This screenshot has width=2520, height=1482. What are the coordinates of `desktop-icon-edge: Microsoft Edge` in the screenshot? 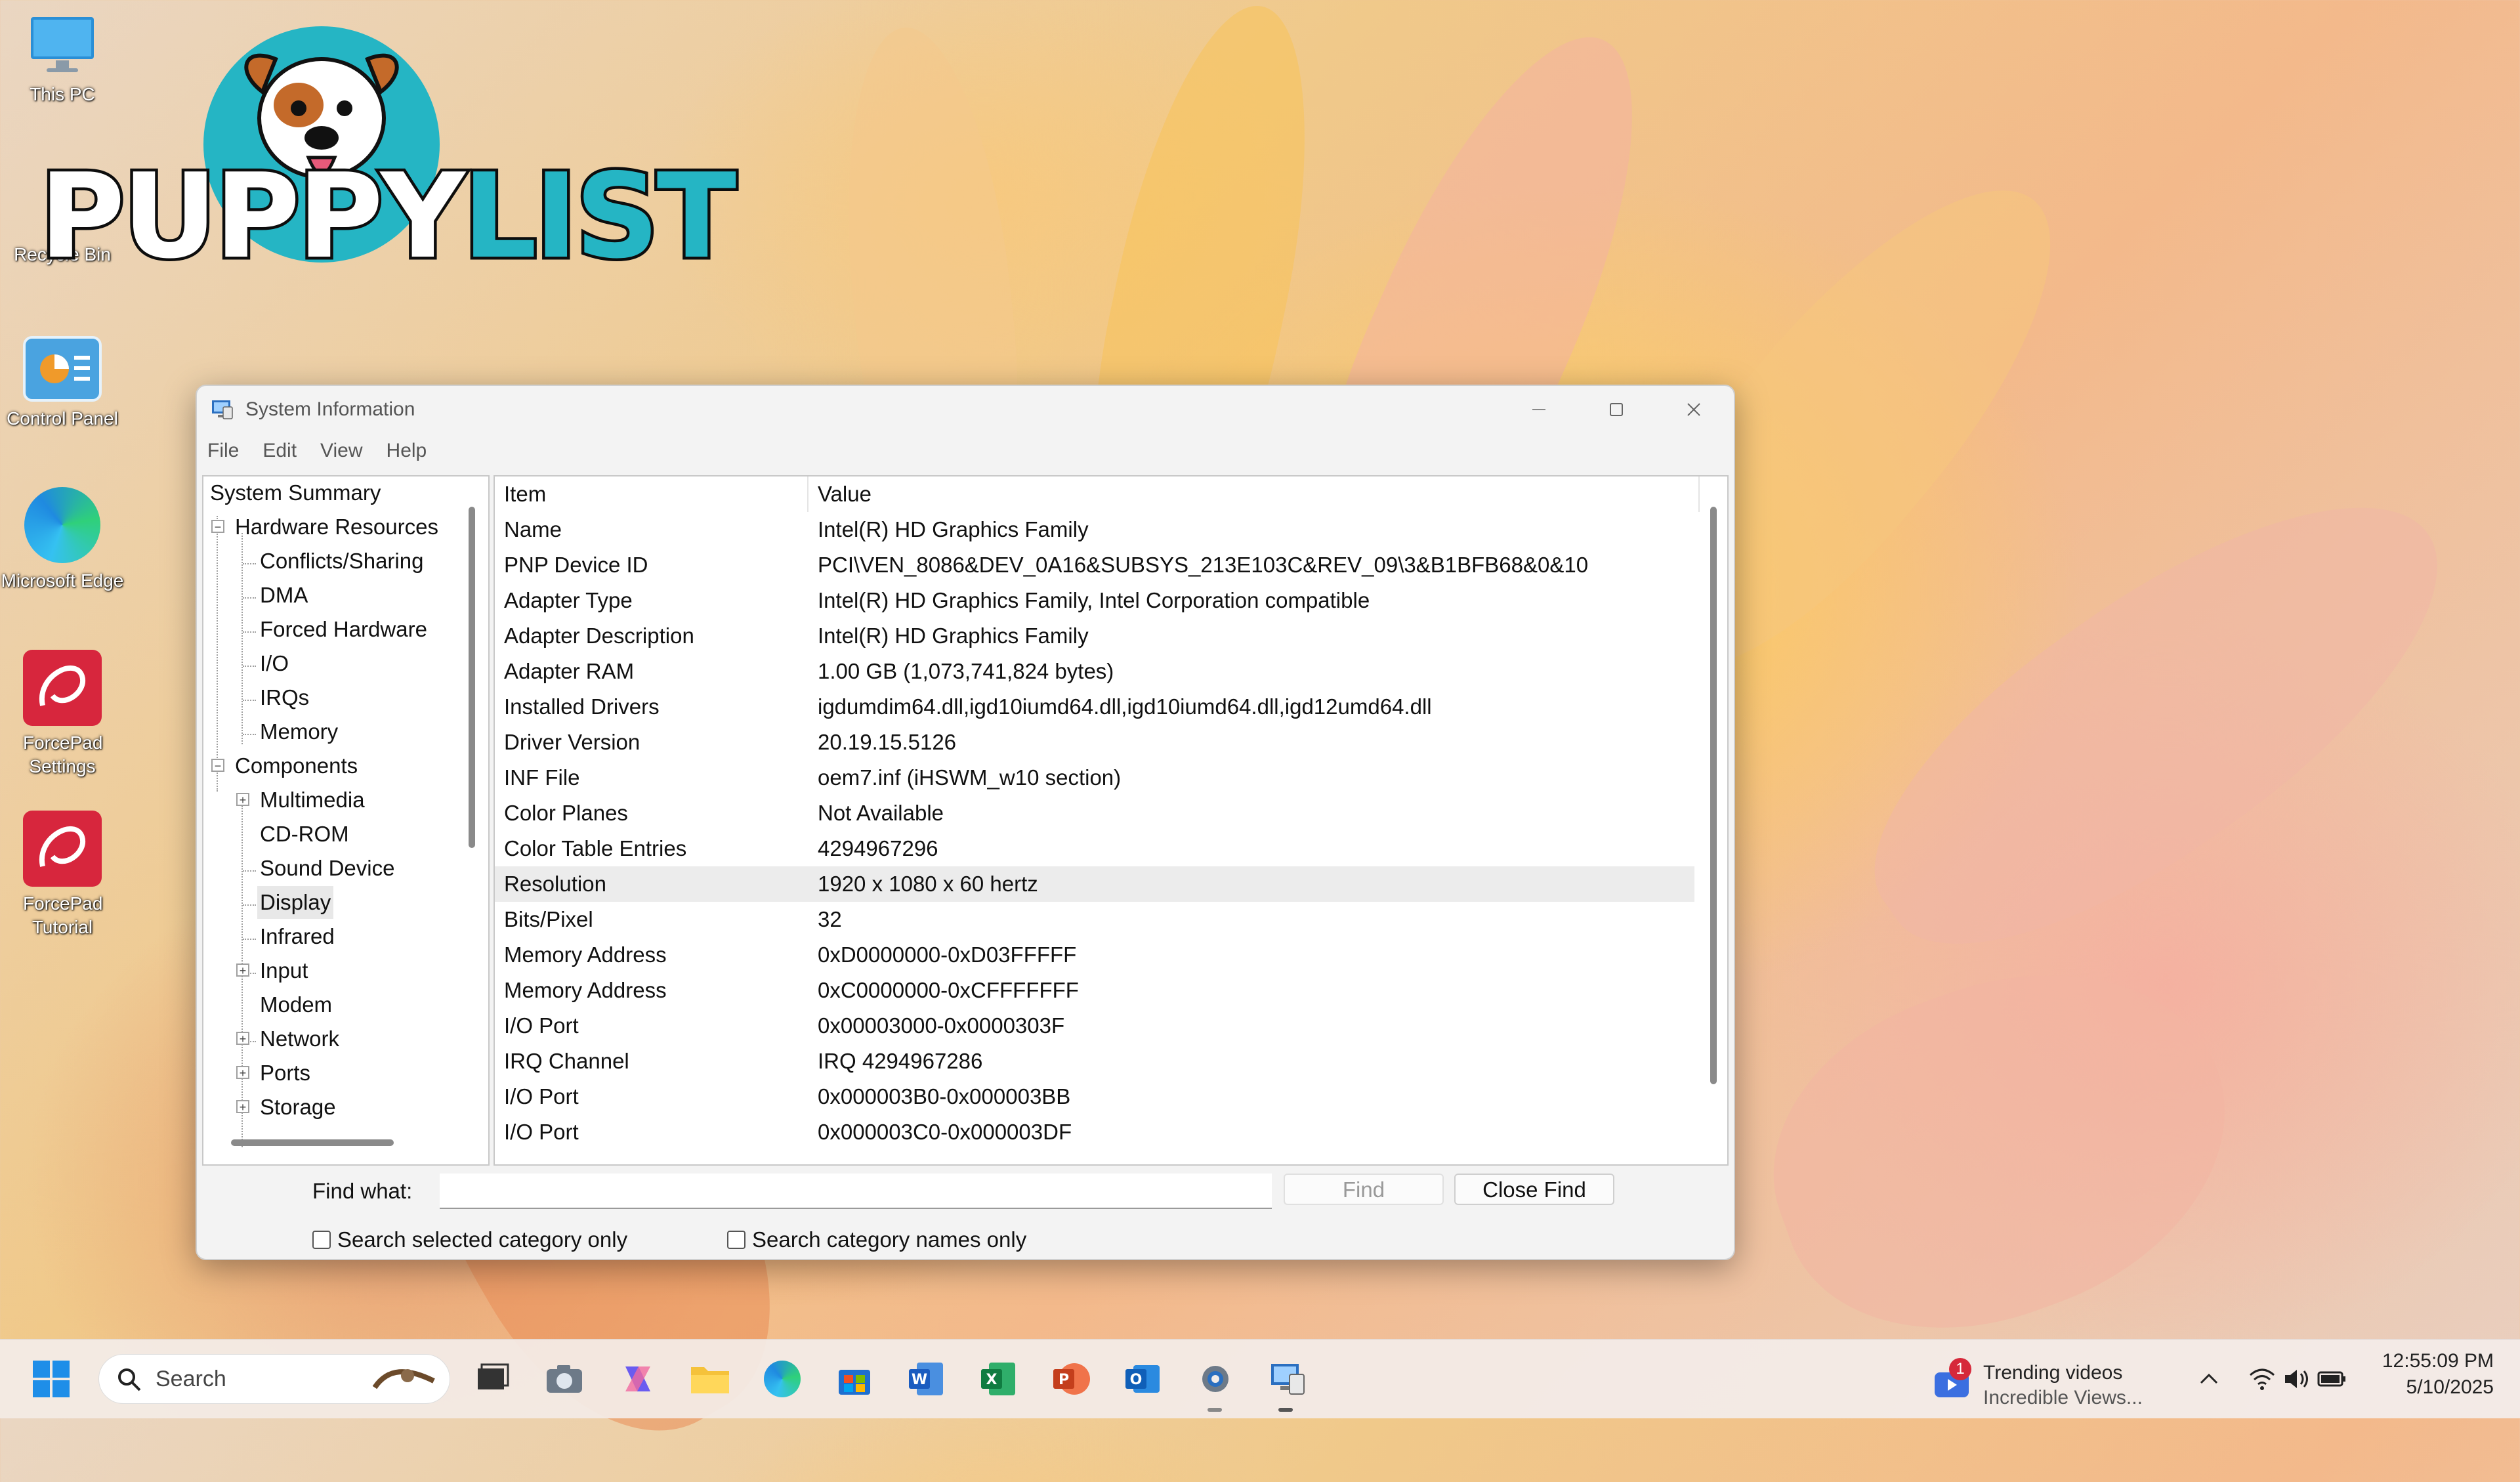 It's located at (62, 540).